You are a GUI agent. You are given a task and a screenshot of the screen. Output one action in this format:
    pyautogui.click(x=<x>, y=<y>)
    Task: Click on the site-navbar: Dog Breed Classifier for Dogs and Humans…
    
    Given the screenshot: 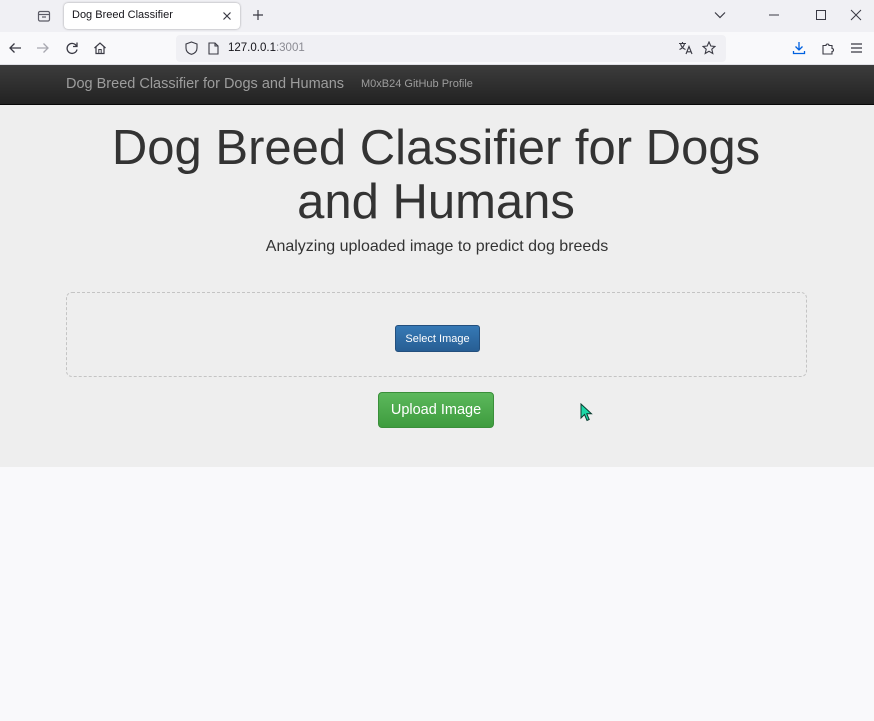 What is the action you would take?
    pyautogui.click(x=437, y=85)
    